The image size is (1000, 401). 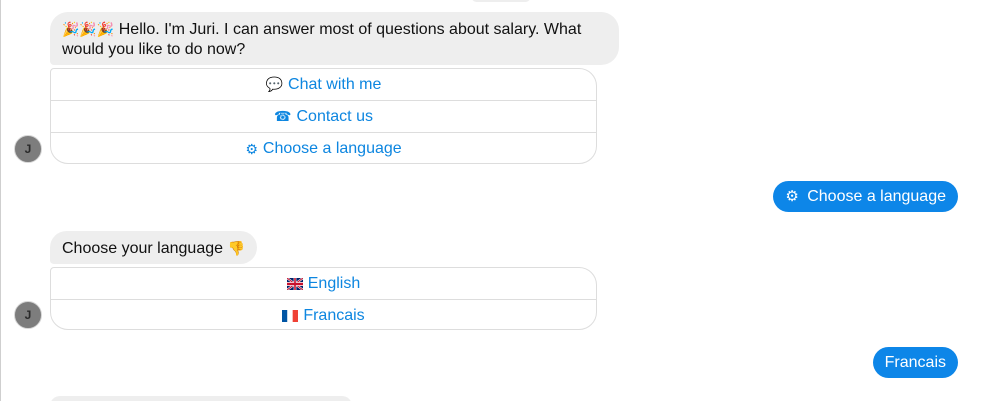 I want to click on choose-language-label: Choose a language, so click(x=332, y=148).